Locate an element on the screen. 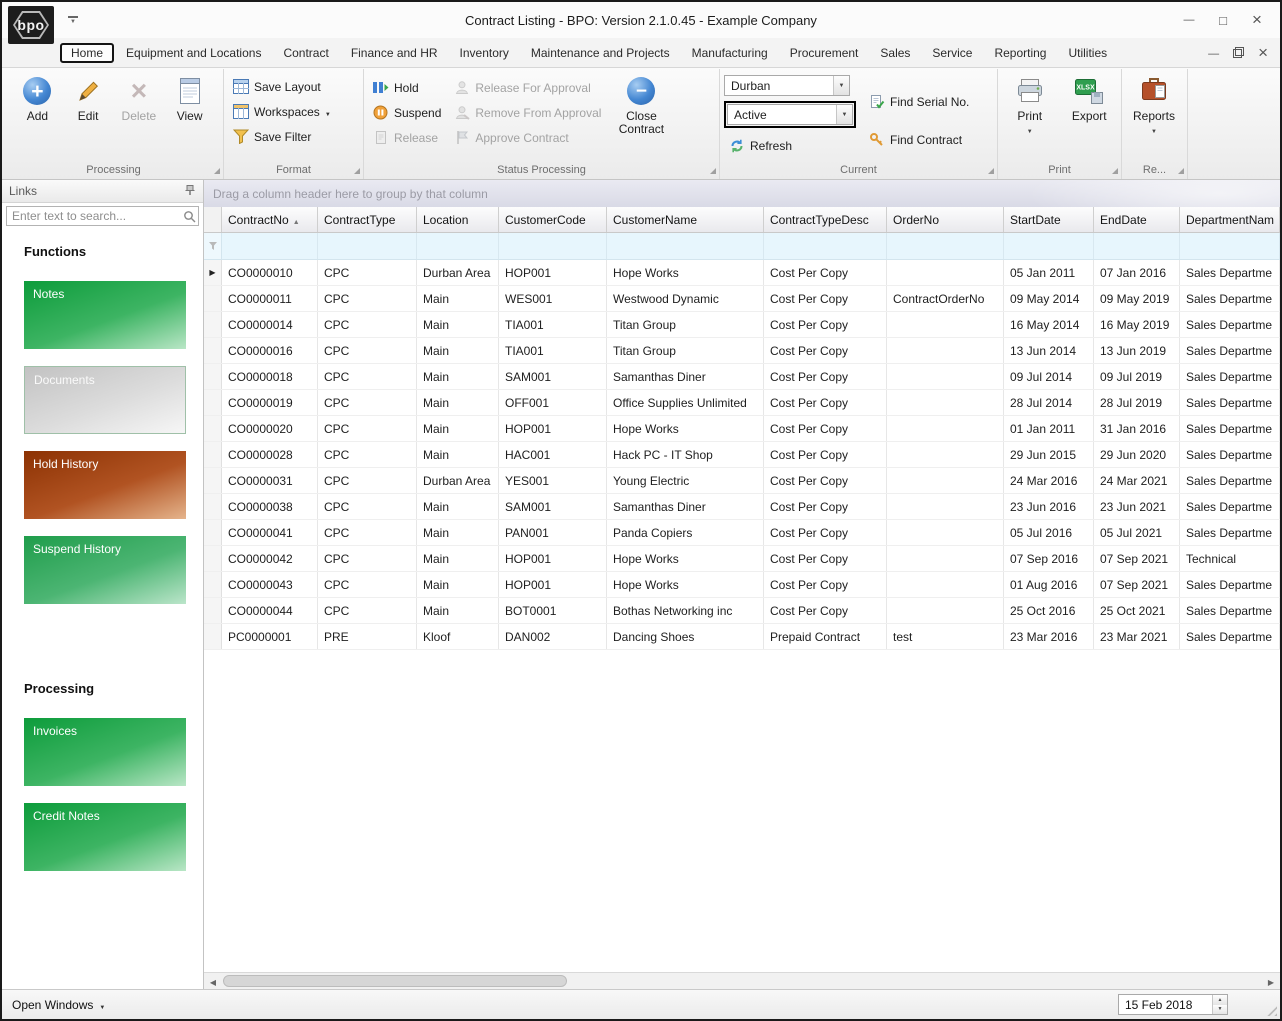  date-editor is located at coordinates (1173, 1004).